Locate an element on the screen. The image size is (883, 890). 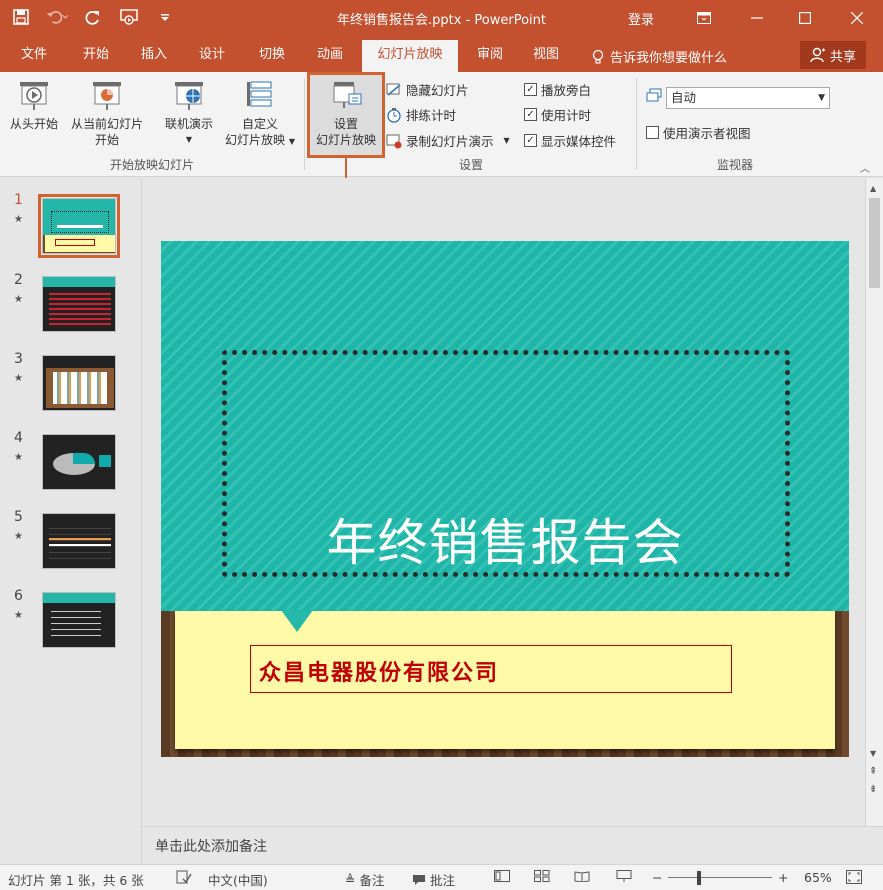
redo-icon is located at coordinates (93, 17).